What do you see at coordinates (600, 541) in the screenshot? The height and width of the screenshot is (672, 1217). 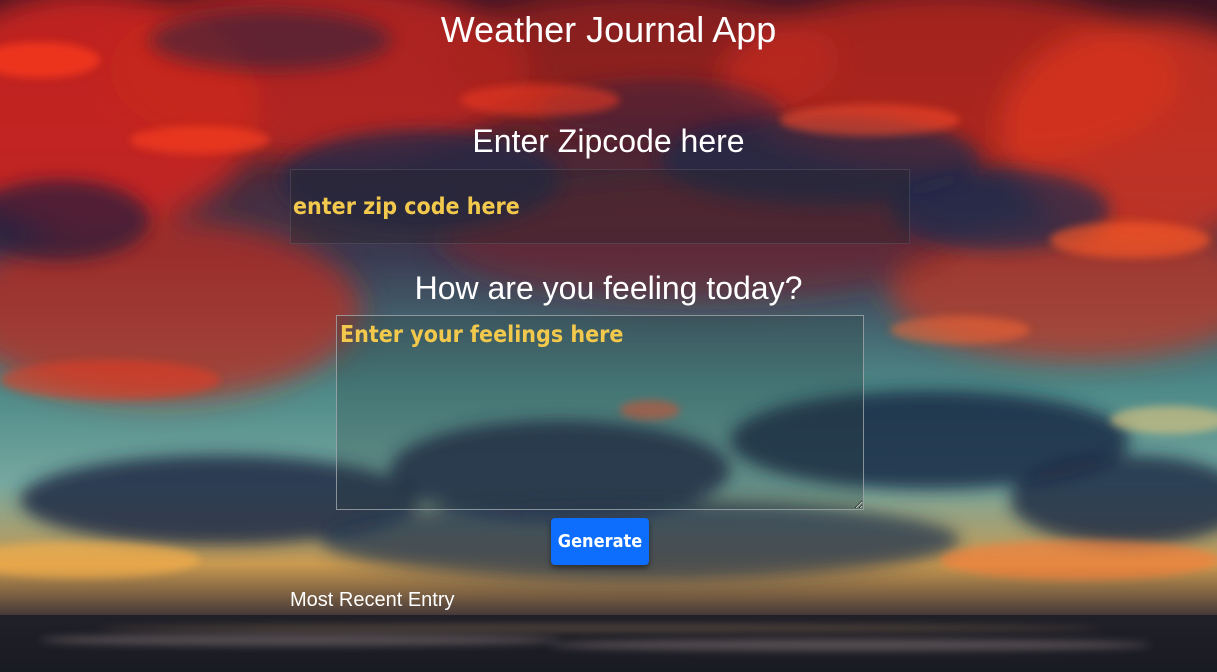 I see `generate-button: Generate` at bounding box center [600, 541].